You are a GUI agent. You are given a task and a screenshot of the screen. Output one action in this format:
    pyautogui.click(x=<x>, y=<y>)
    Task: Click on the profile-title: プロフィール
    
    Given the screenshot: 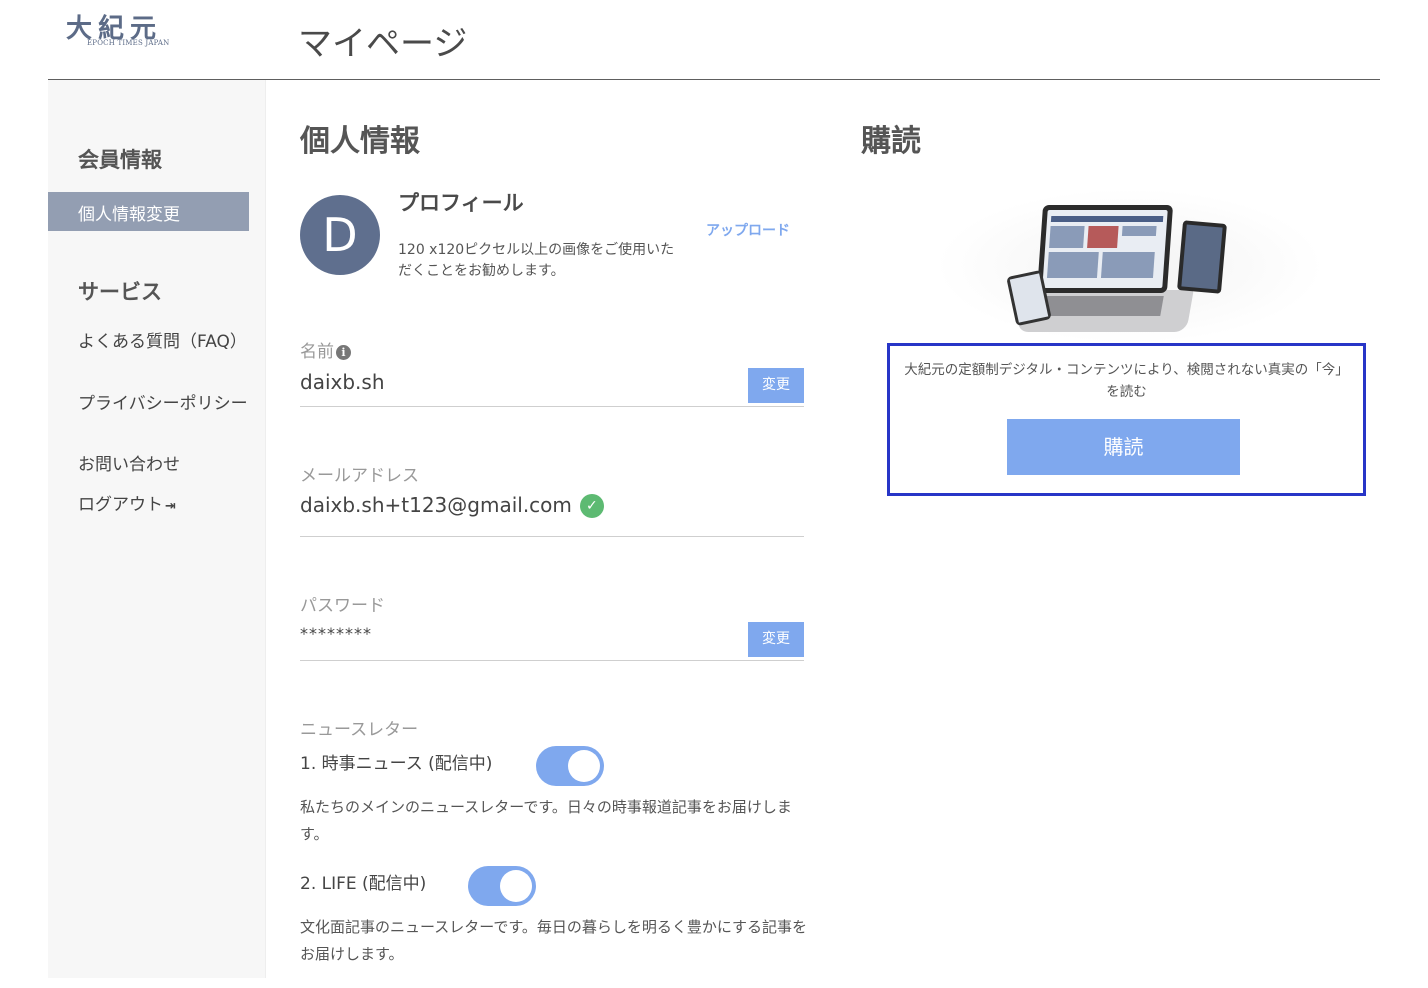 What is the action you would take?
    pyautogui.click(x=461, y=203)
    